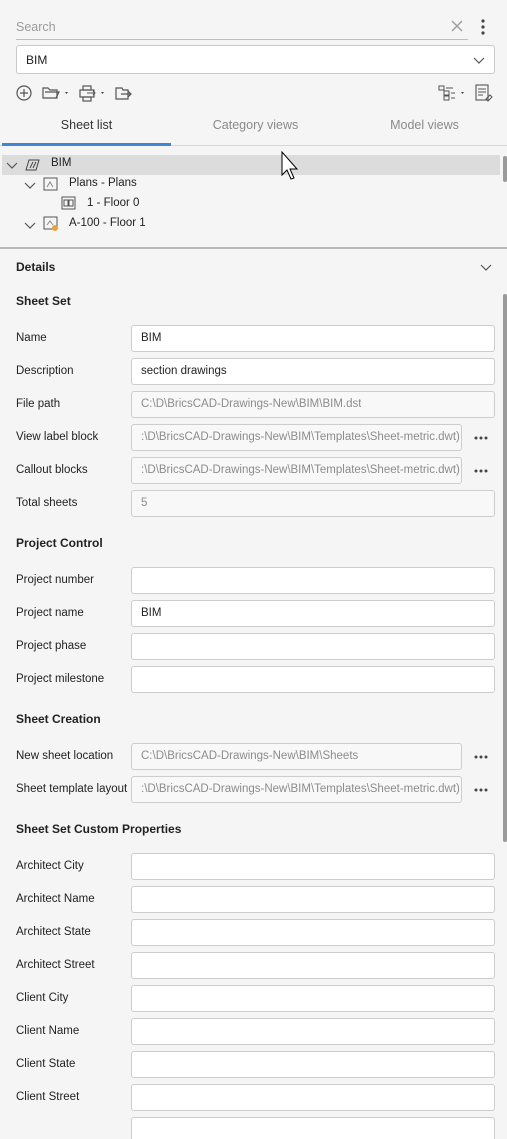 The width and height of the screenshot is (507, 1139). I want to click on details-title: Details, so click(36, 267).